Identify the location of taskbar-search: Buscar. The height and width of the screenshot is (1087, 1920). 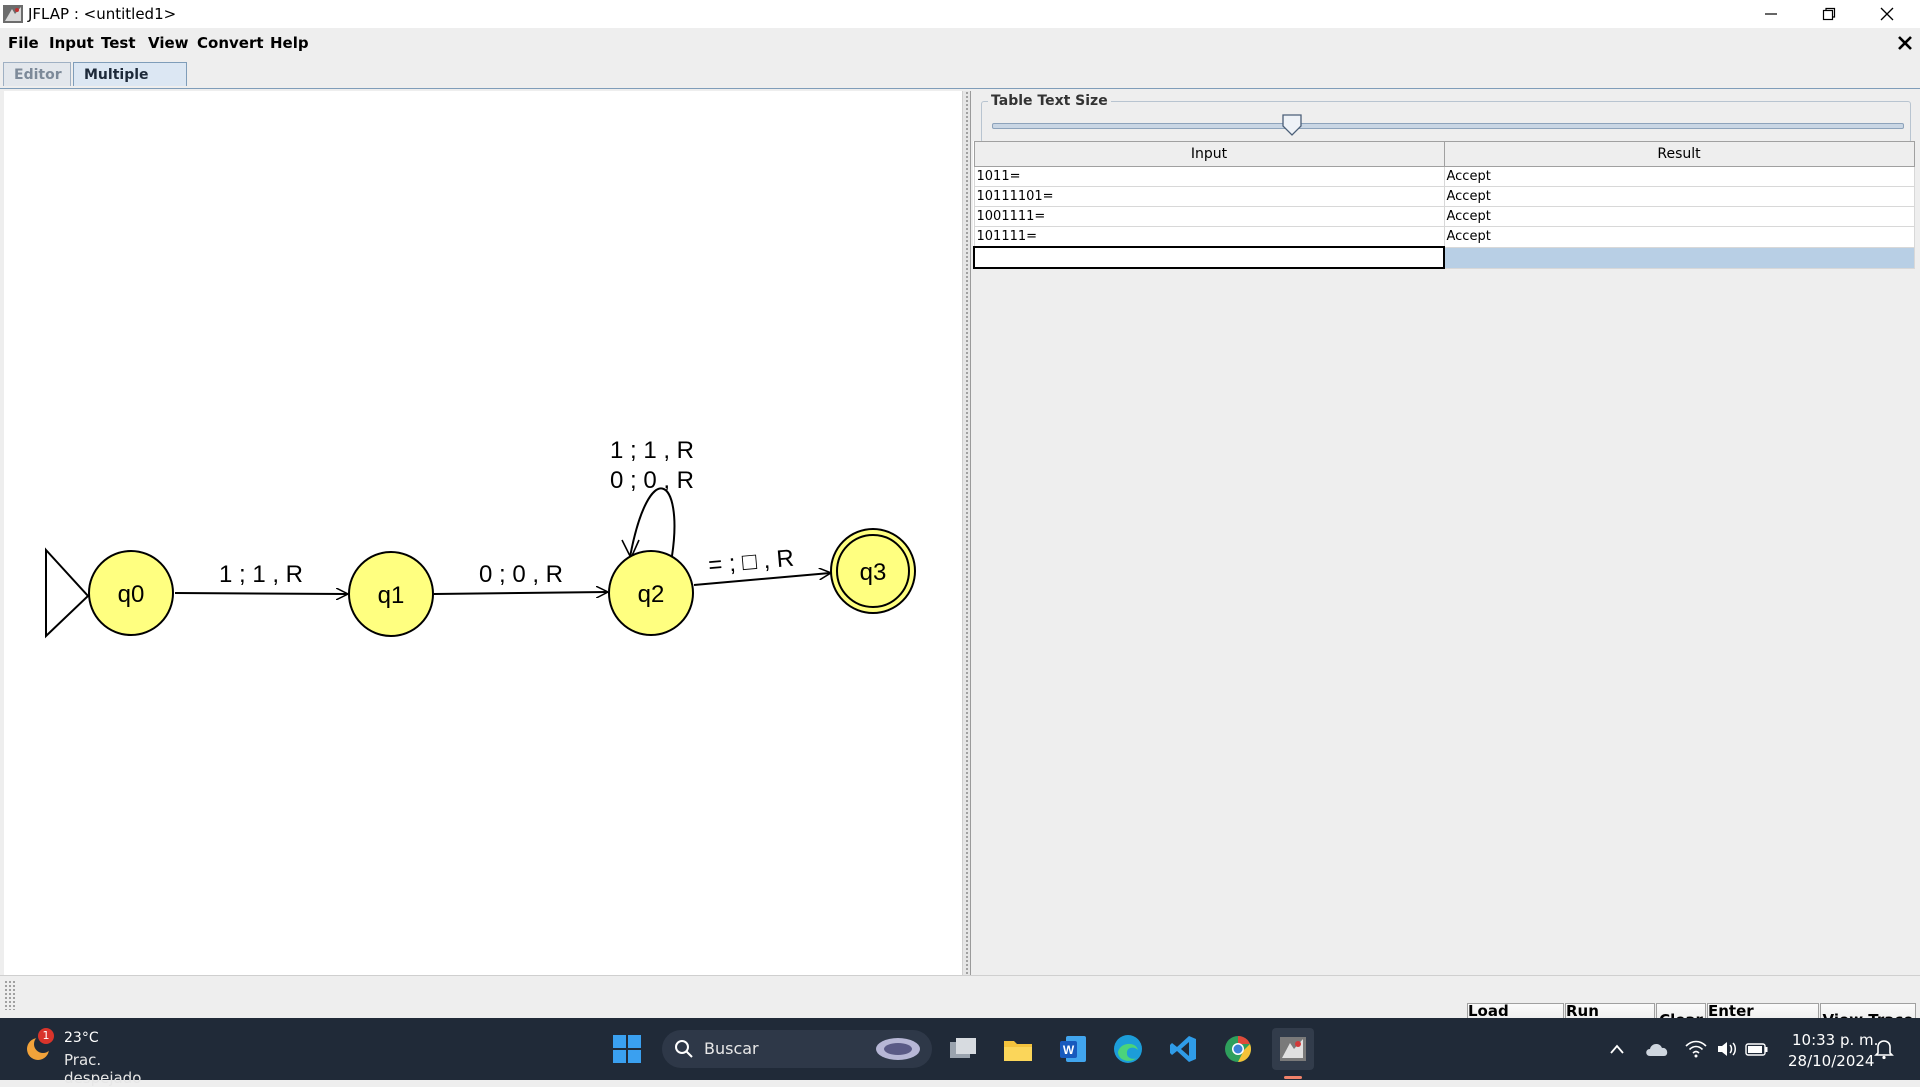
(797, 1049).